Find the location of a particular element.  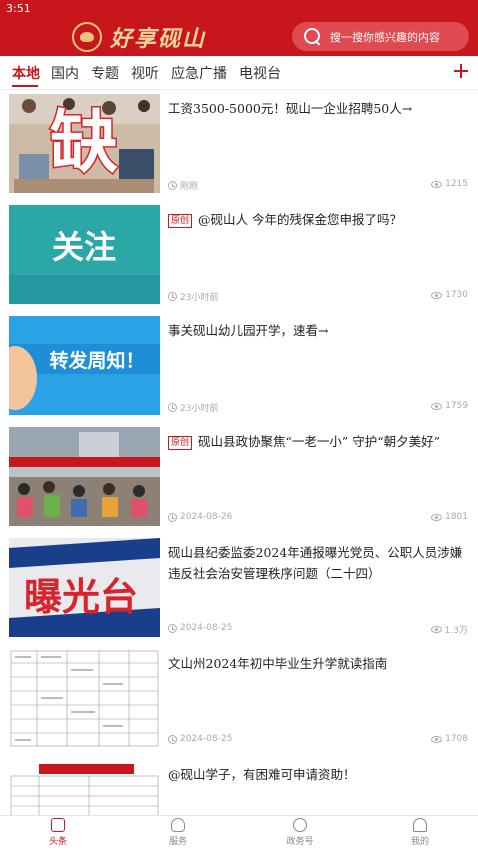

article-thumbnail: 曝光台 is located at coordinates (84, 587).